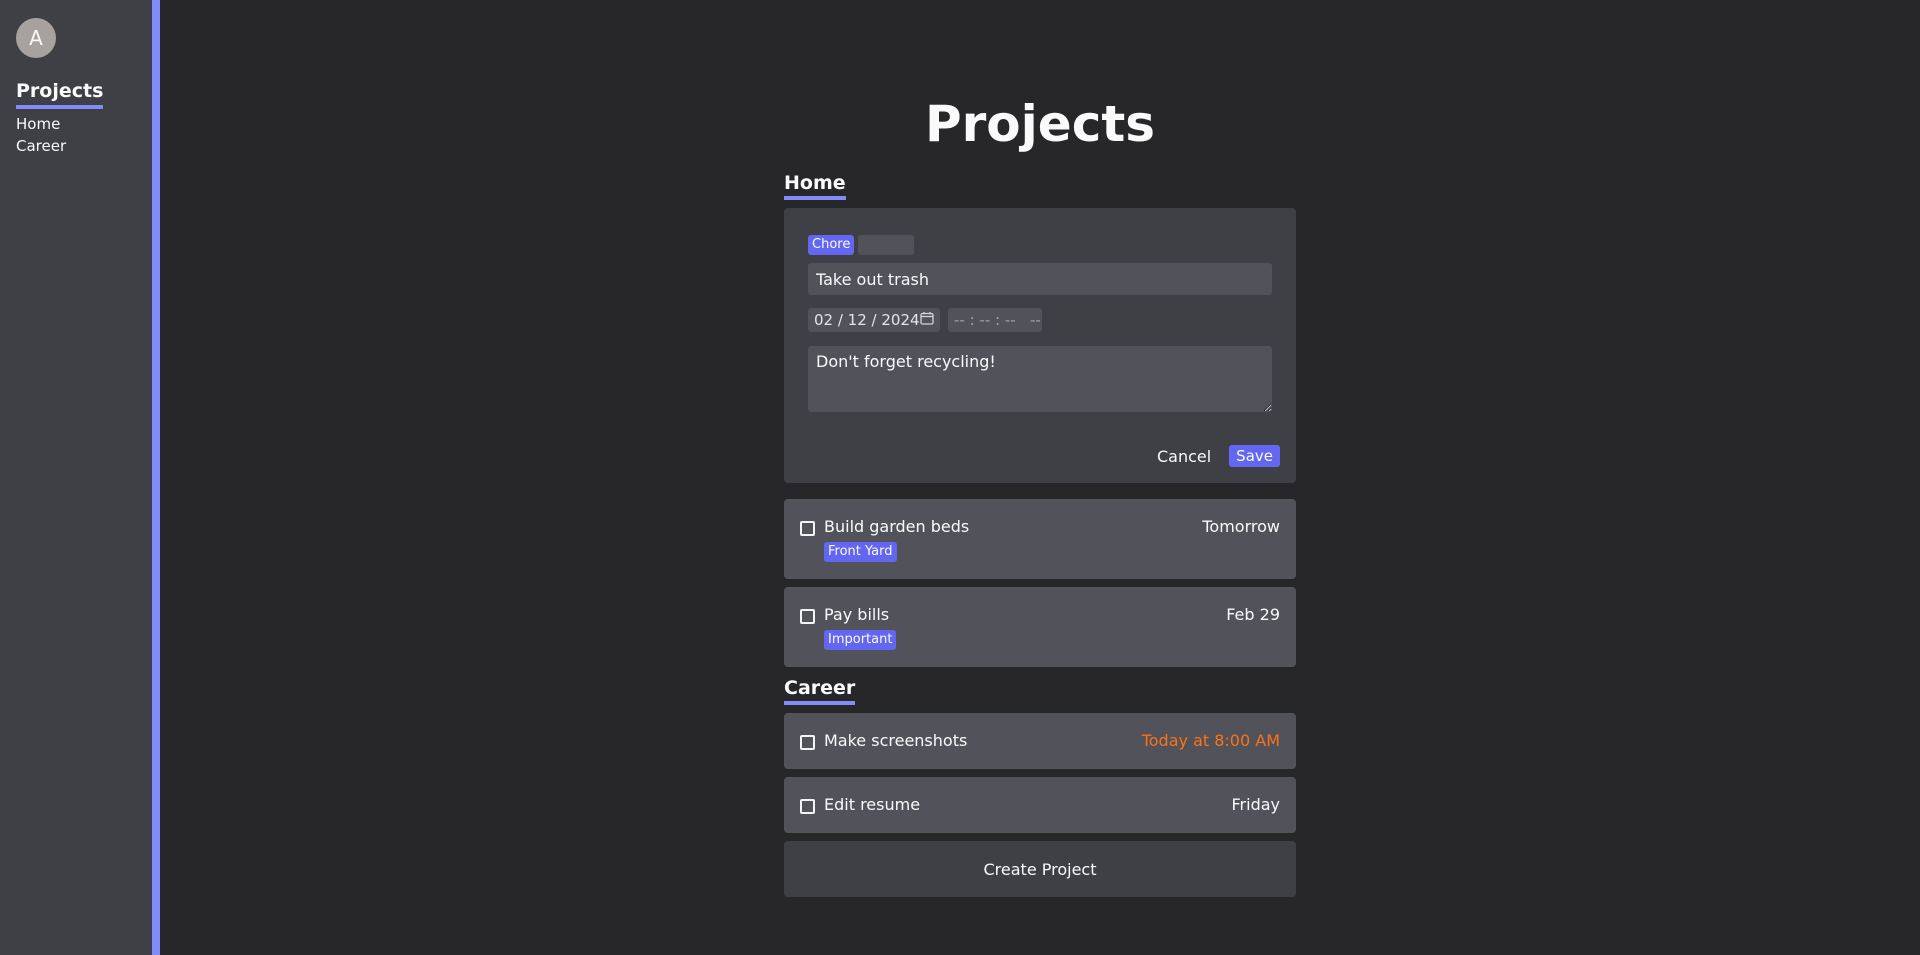 Image resolution: width=1920 pixels, height=955 pixels. What do you see at coordinates (1044, 245) in the screenshot?
I see `tag-row: Chore` at bounding box center [1044, 245].